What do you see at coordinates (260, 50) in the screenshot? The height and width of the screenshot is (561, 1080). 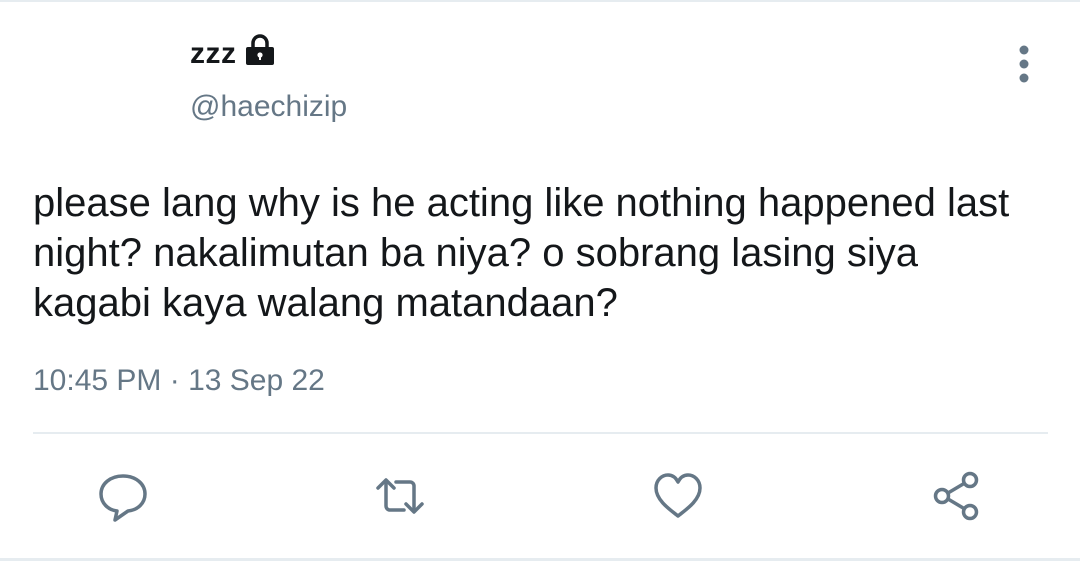 I see `lock-icon` at bounding box center [260, 50].